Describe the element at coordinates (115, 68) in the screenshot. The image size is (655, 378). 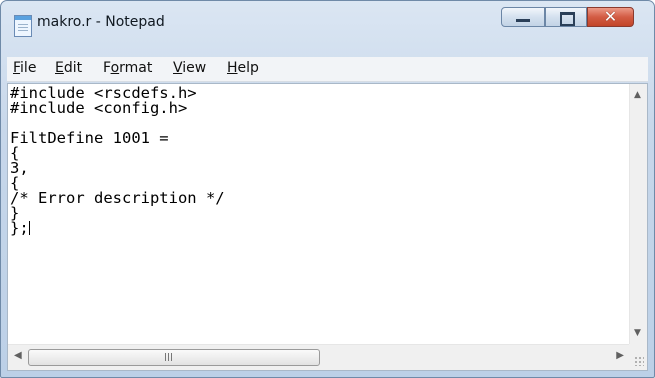
I see `menu-format-mnemonic: o` at that location.